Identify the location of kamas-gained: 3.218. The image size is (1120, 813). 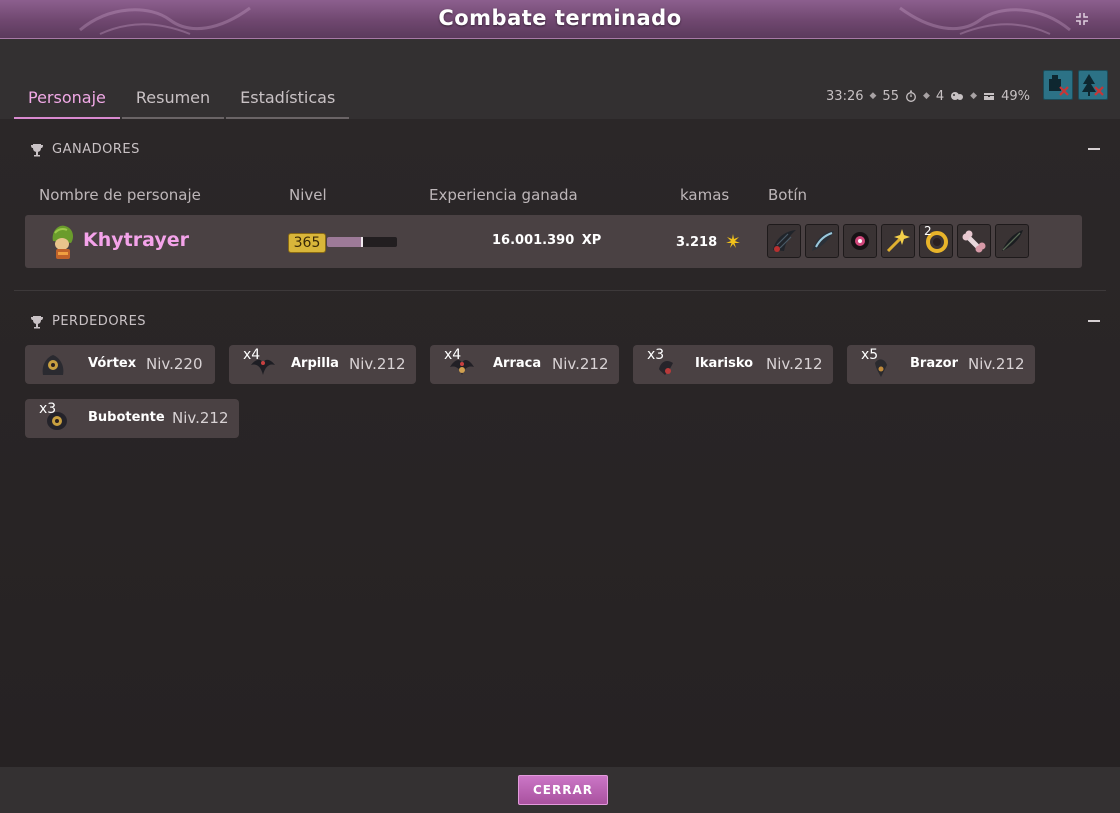
(708, 241).